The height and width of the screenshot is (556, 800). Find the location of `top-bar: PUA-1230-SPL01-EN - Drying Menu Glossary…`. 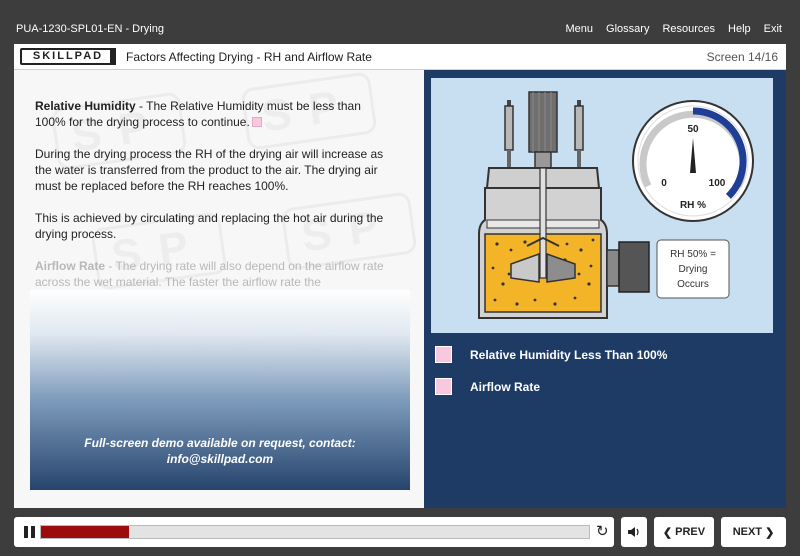

top-bar: PUA-1230-SPL01-EN - Drying Menu Glossary… is located at coordinates (400, 21).